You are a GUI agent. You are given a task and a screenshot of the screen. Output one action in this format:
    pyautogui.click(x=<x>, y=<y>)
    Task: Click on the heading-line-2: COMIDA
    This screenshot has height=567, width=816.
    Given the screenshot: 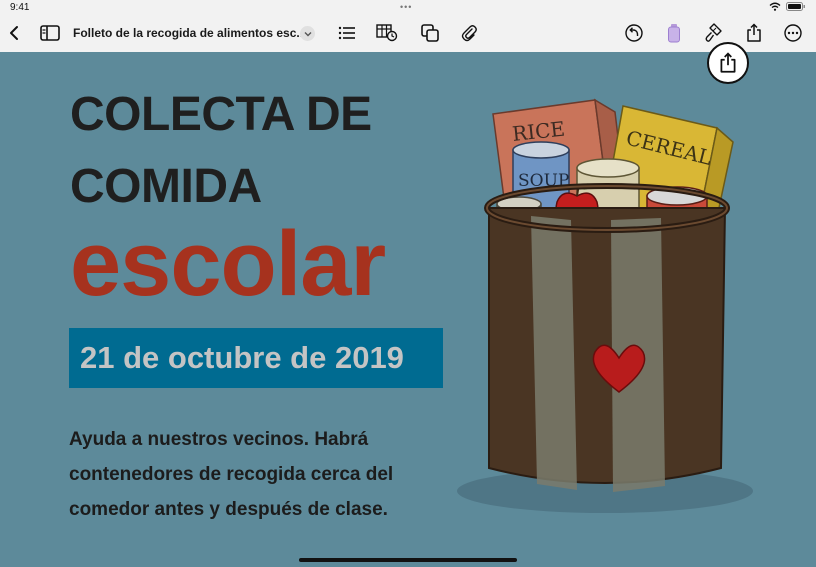 What is the action you would take?
    pyautogui.click(x=166, y=187)
    